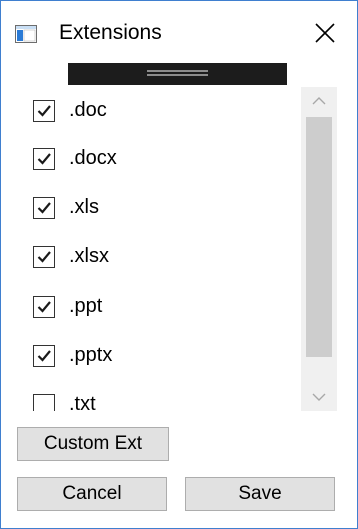  I want to click on checkbox-xls, so click(44, 208).